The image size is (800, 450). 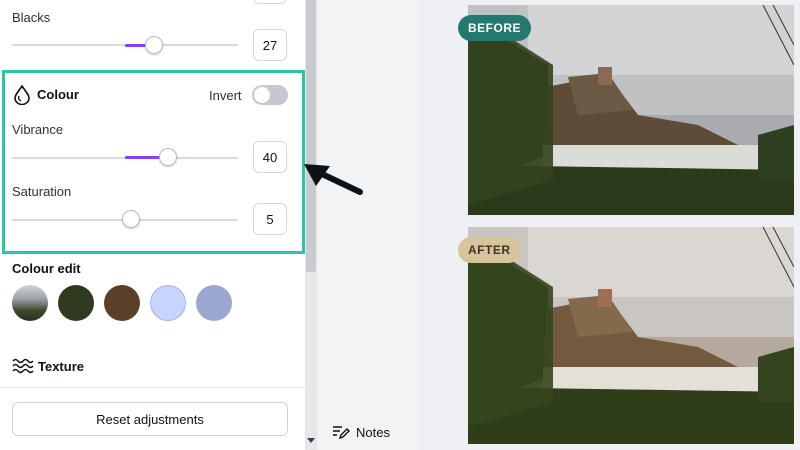 What do you see at coordinates (76, 303) in the screenshot?
I see `colour-swatch-dark-green` at bounding box center [76, 303].